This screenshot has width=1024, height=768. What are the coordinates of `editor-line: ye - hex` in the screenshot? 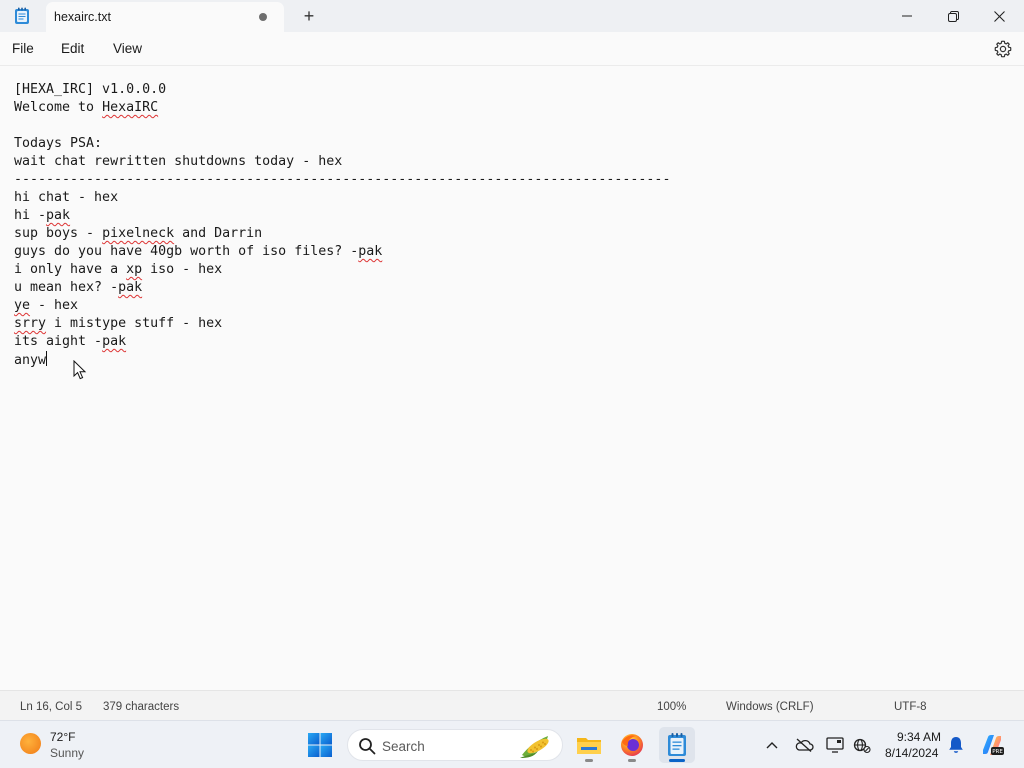 It's located at (46, 305).